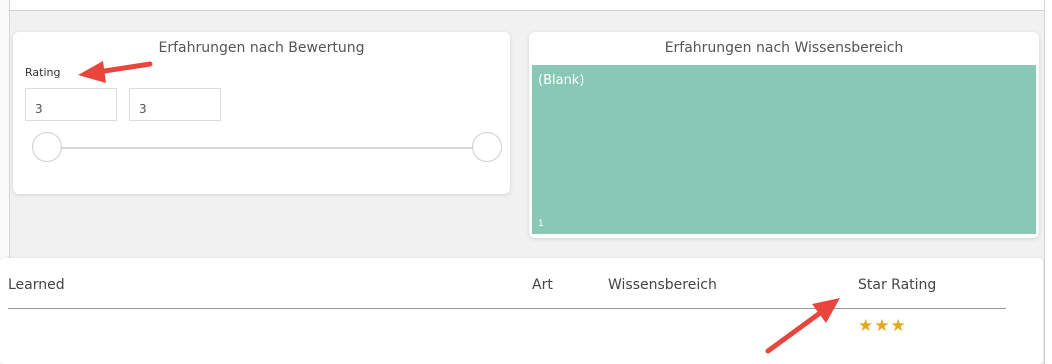  Describe the element at coordinates (507, 308) in the screenshot. I see `table-header-divider` at that location.